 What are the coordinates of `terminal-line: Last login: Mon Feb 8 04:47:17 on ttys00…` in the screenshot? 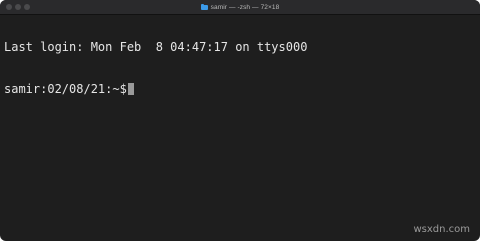 It's located at (240, 47).